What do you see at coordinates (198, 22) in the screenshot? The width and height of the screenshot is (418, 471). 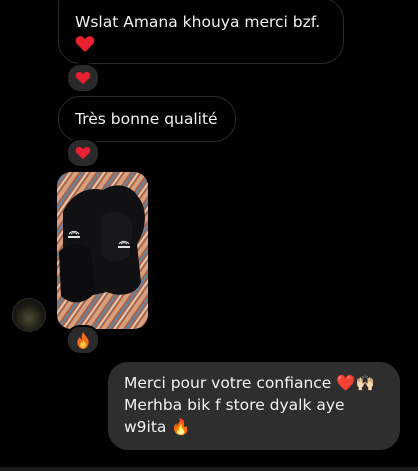 I see `message-1-text: Wslat Amana khouya merci bzf.` at bounding box center [198, 22].